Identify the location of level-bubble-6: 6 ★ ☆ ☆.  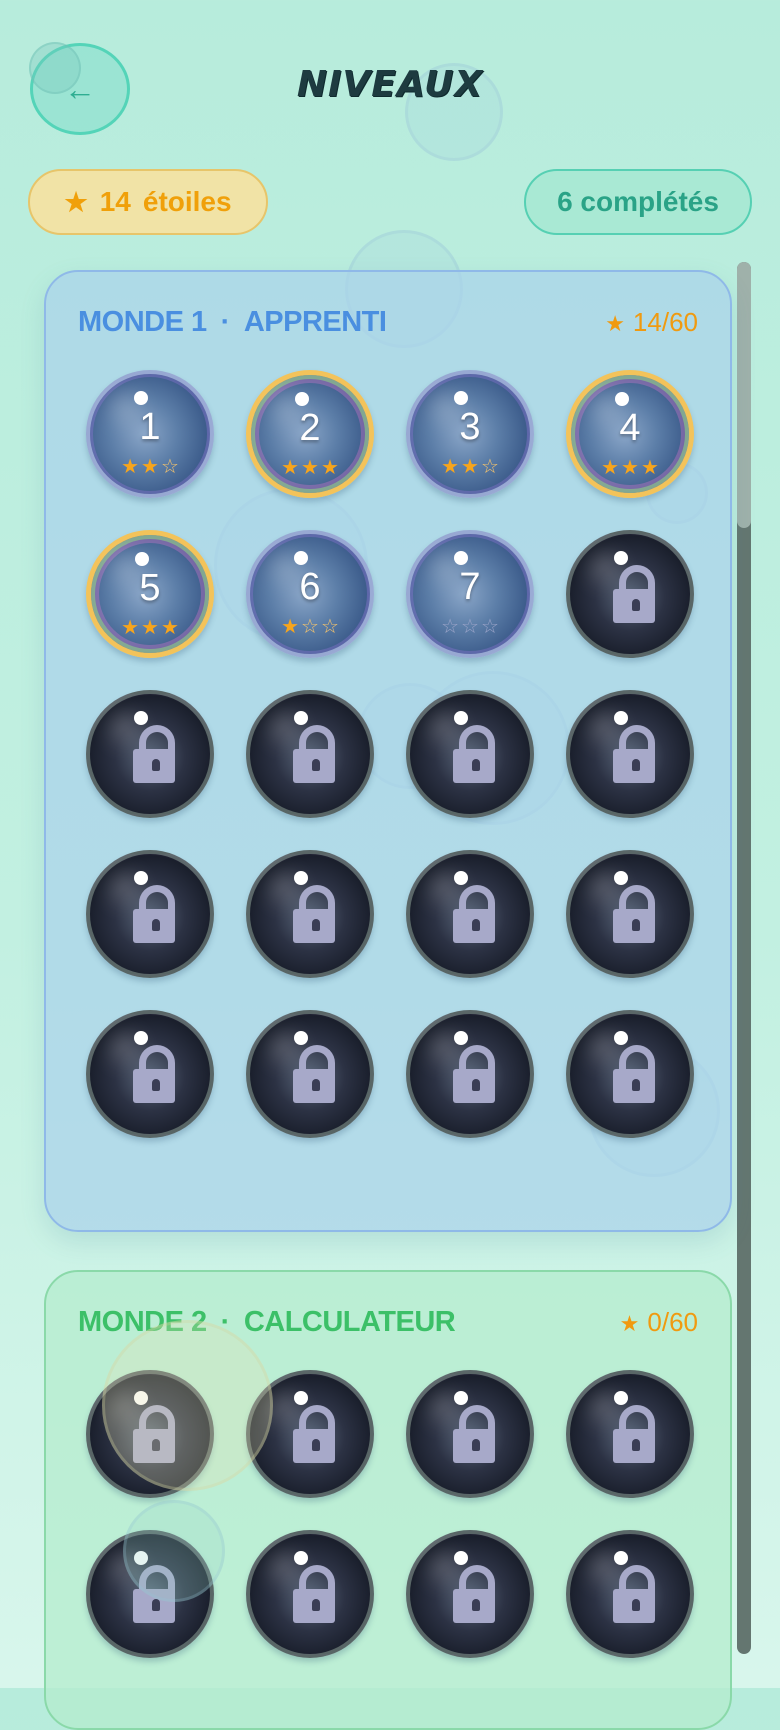
(310, 594).